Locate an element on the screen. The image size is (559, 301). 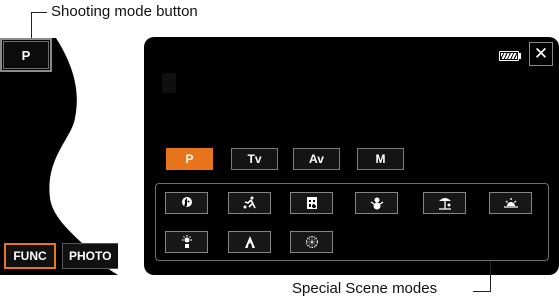
mode-button-p: P is located at coordinates (189, 159).